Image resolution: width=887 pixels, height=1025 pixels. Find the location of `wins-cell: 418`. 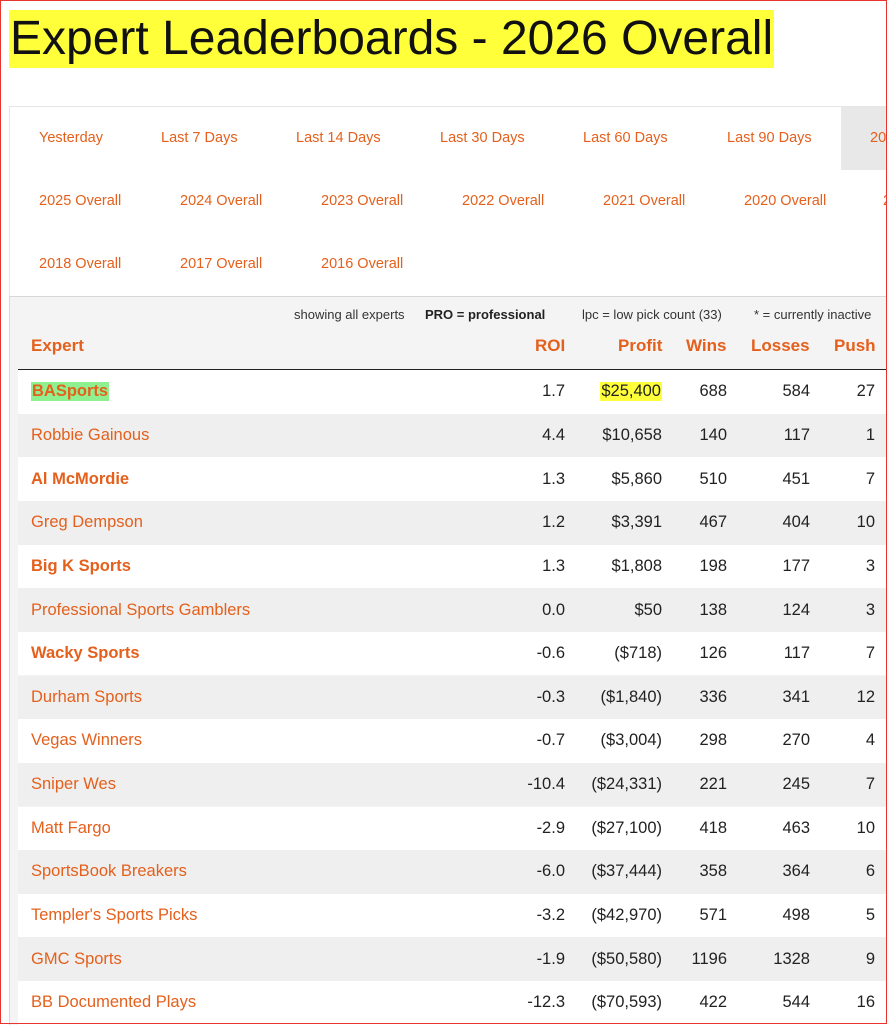

wins-cell: 418 is located at coordinates (713, 829).